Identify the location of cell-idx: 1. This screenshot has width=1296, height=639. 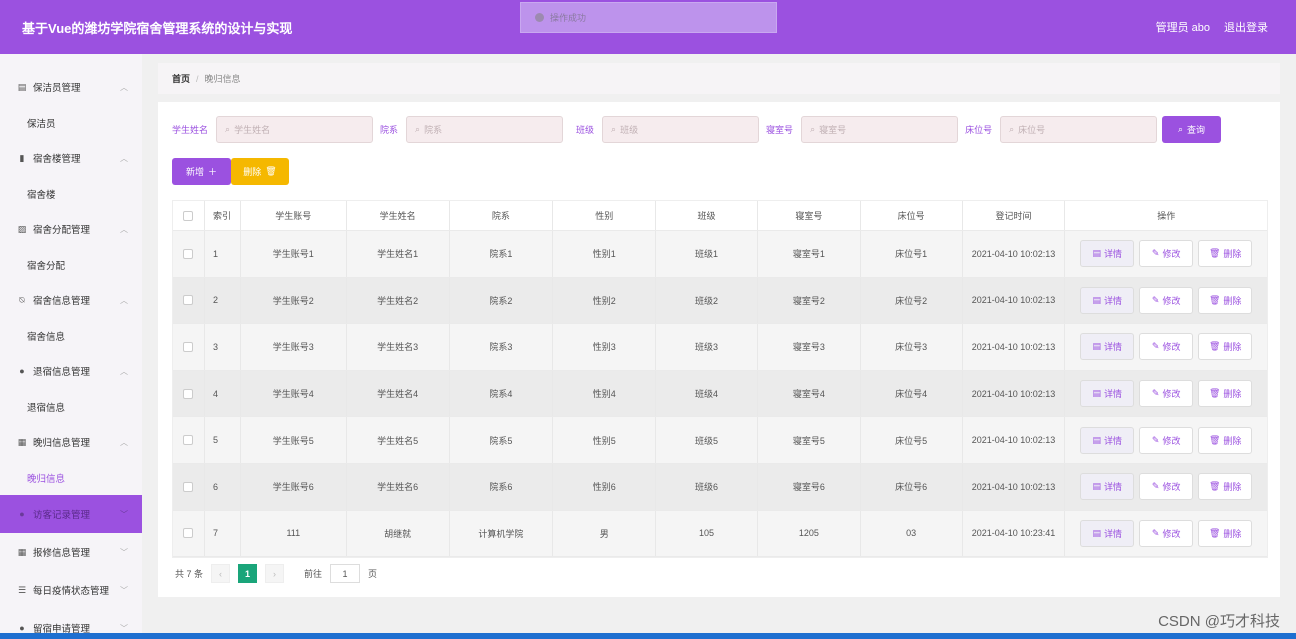
(223, 254).